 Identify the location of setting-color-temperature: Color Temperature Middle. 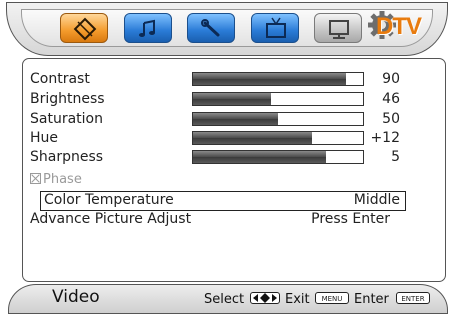
(222, 200).